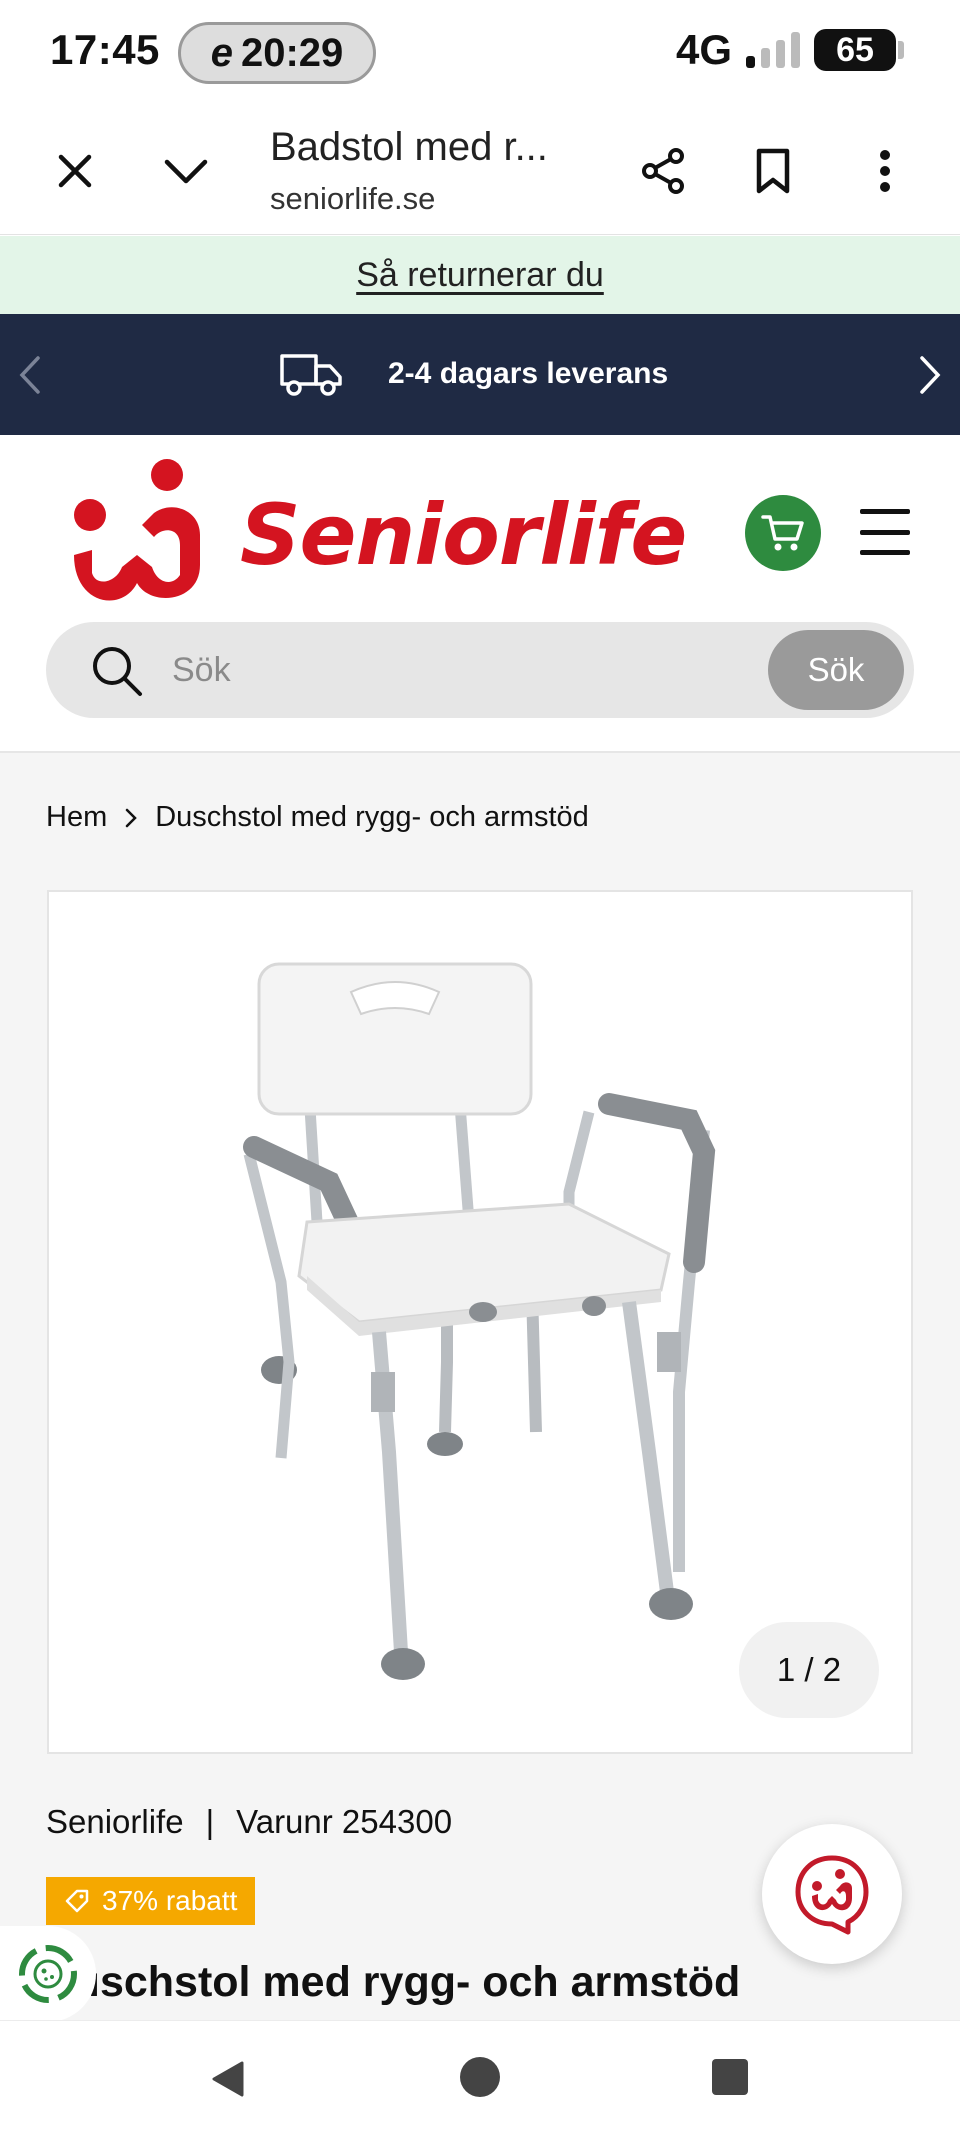 This screenshot has height=2133, width=960. What do you see at coordinates (105, 49) in the screenshot?
I see `status-time: 17:45` at bounding box center [105, 49].